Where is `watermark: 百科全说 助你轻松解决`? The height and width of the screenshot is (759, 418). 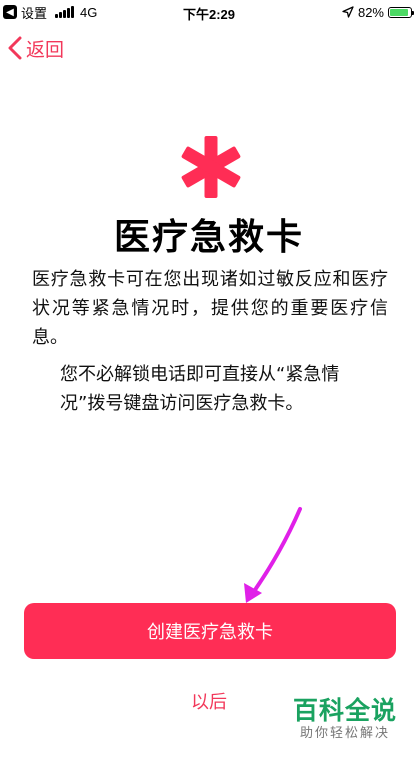 watermark: 百科全说 助你轻松解决 is located at coordinates (345, 719).